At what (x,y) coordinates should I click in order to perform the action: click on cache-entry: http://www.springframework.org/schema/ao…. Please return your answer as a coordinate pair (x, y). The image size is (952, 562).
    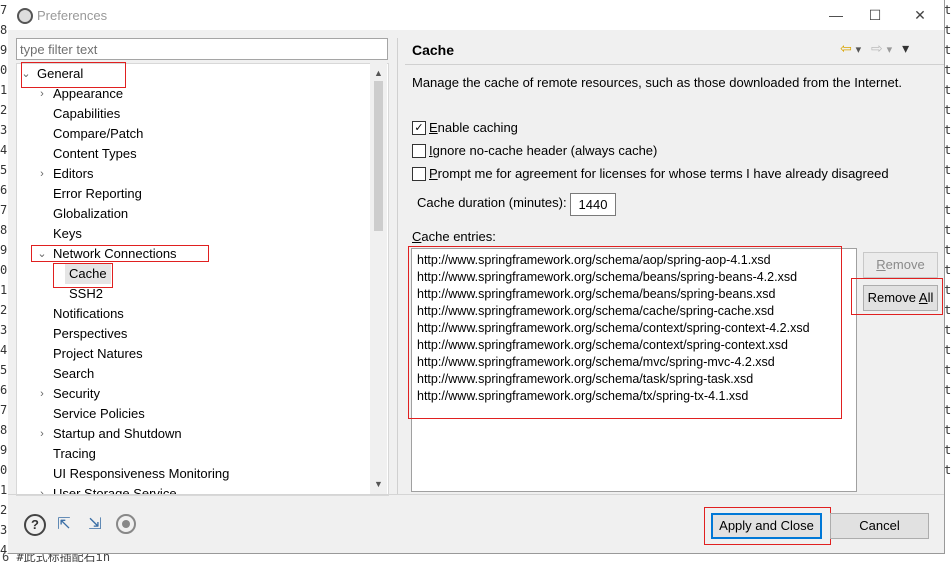
    Looking at the image, I should click on (594, 260).